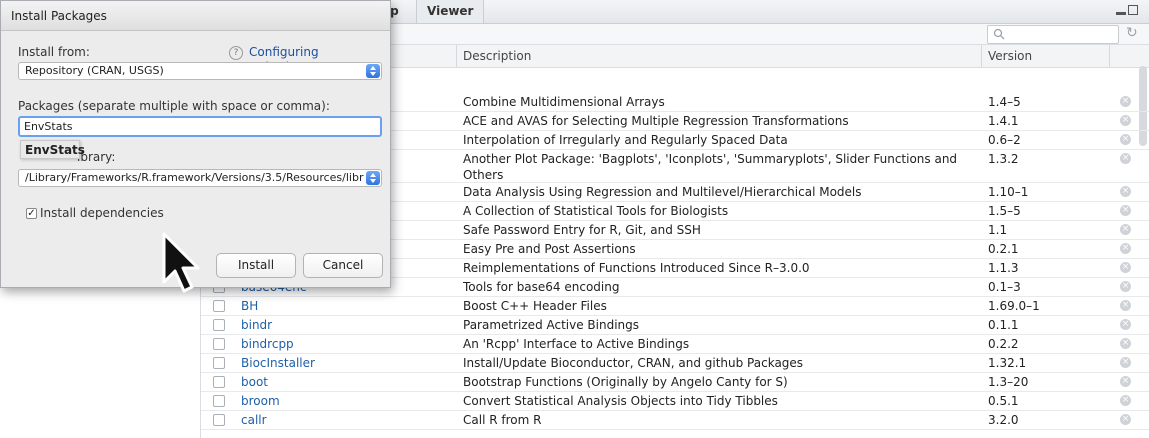  I want to click on package-version: 0.2.2, so click(1003, 344).